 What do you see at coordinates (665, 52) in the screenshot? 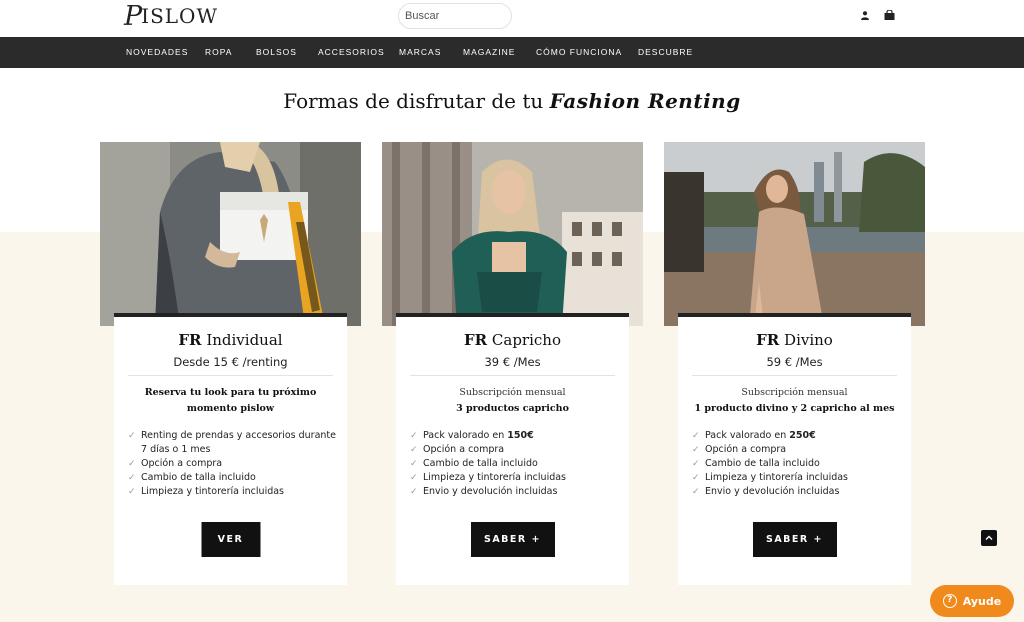
I see `nav-item-descubre: DESCUBRE` at bounding box center [665, 52].